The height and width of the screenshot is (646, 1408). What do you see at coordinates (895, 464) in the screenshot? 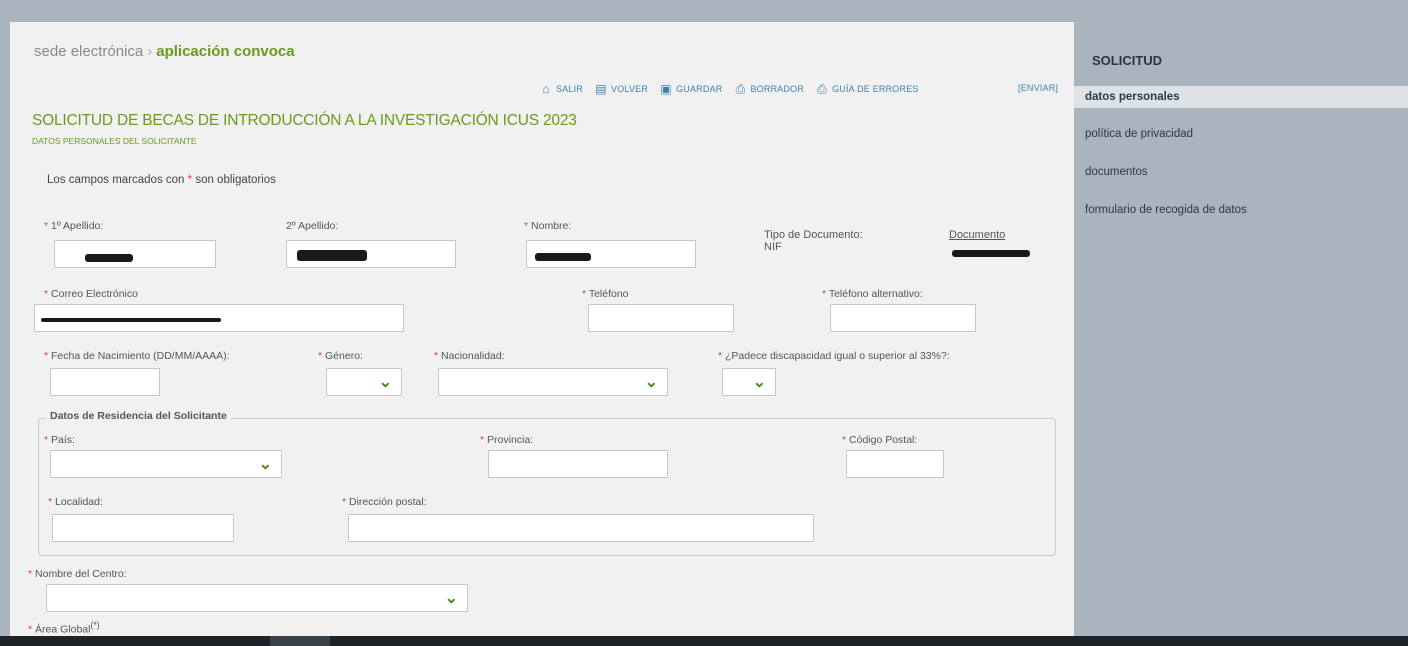
I see `codigo-postal-field` at bounding box center [895, 464].